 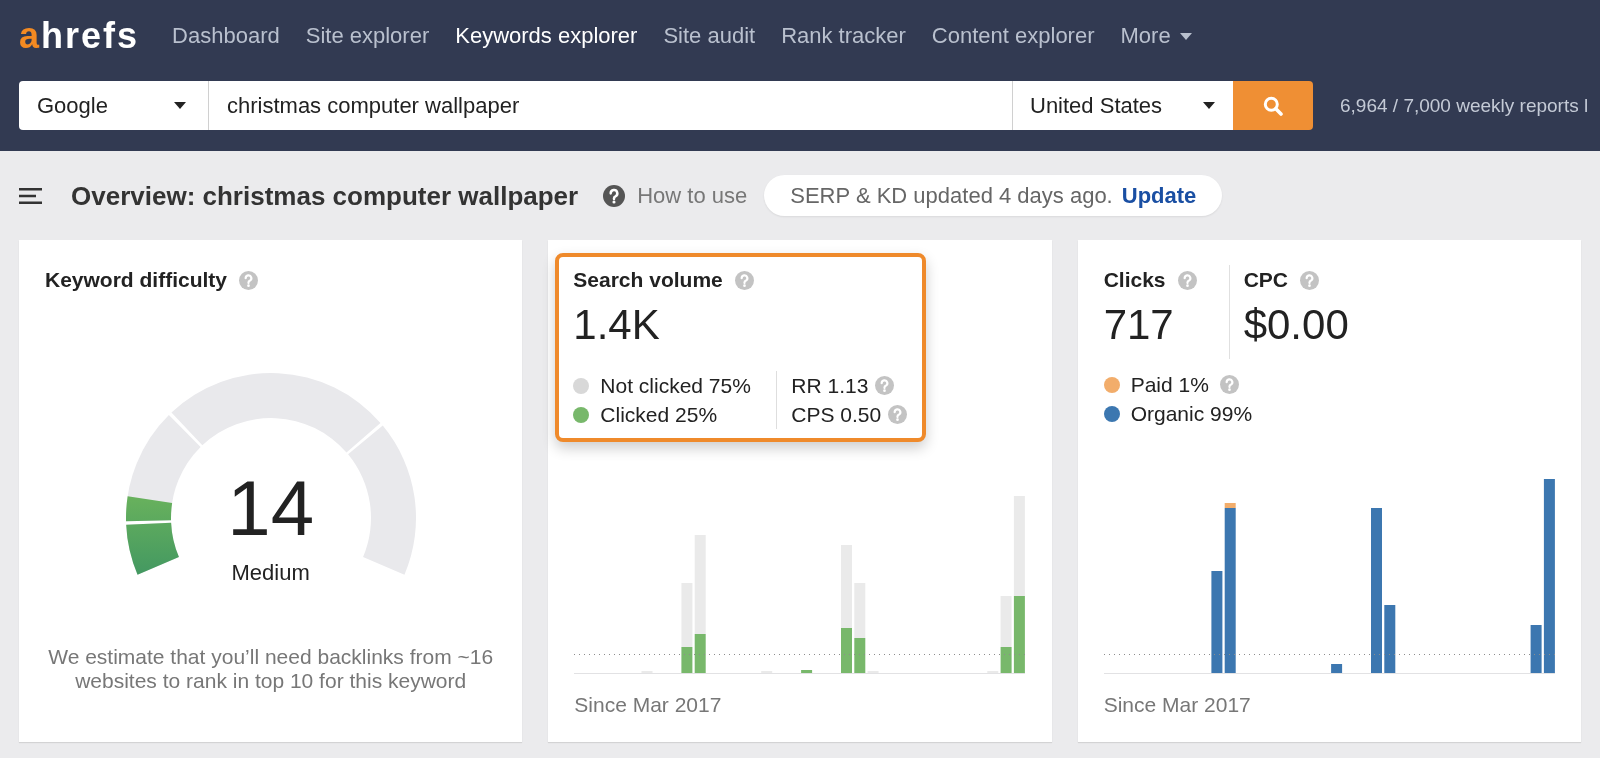 What do you see at coordinates (546, 36) in the screenshot?
I see `nav-link: Keywords explorer` at bounding box center [546, 36].